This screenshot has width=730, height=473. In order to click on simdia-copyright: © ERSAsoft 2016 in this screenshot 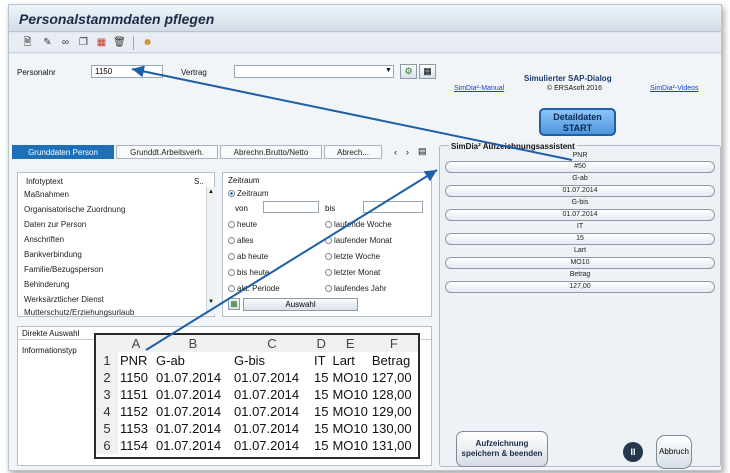, I will do `click(574, 88)`.